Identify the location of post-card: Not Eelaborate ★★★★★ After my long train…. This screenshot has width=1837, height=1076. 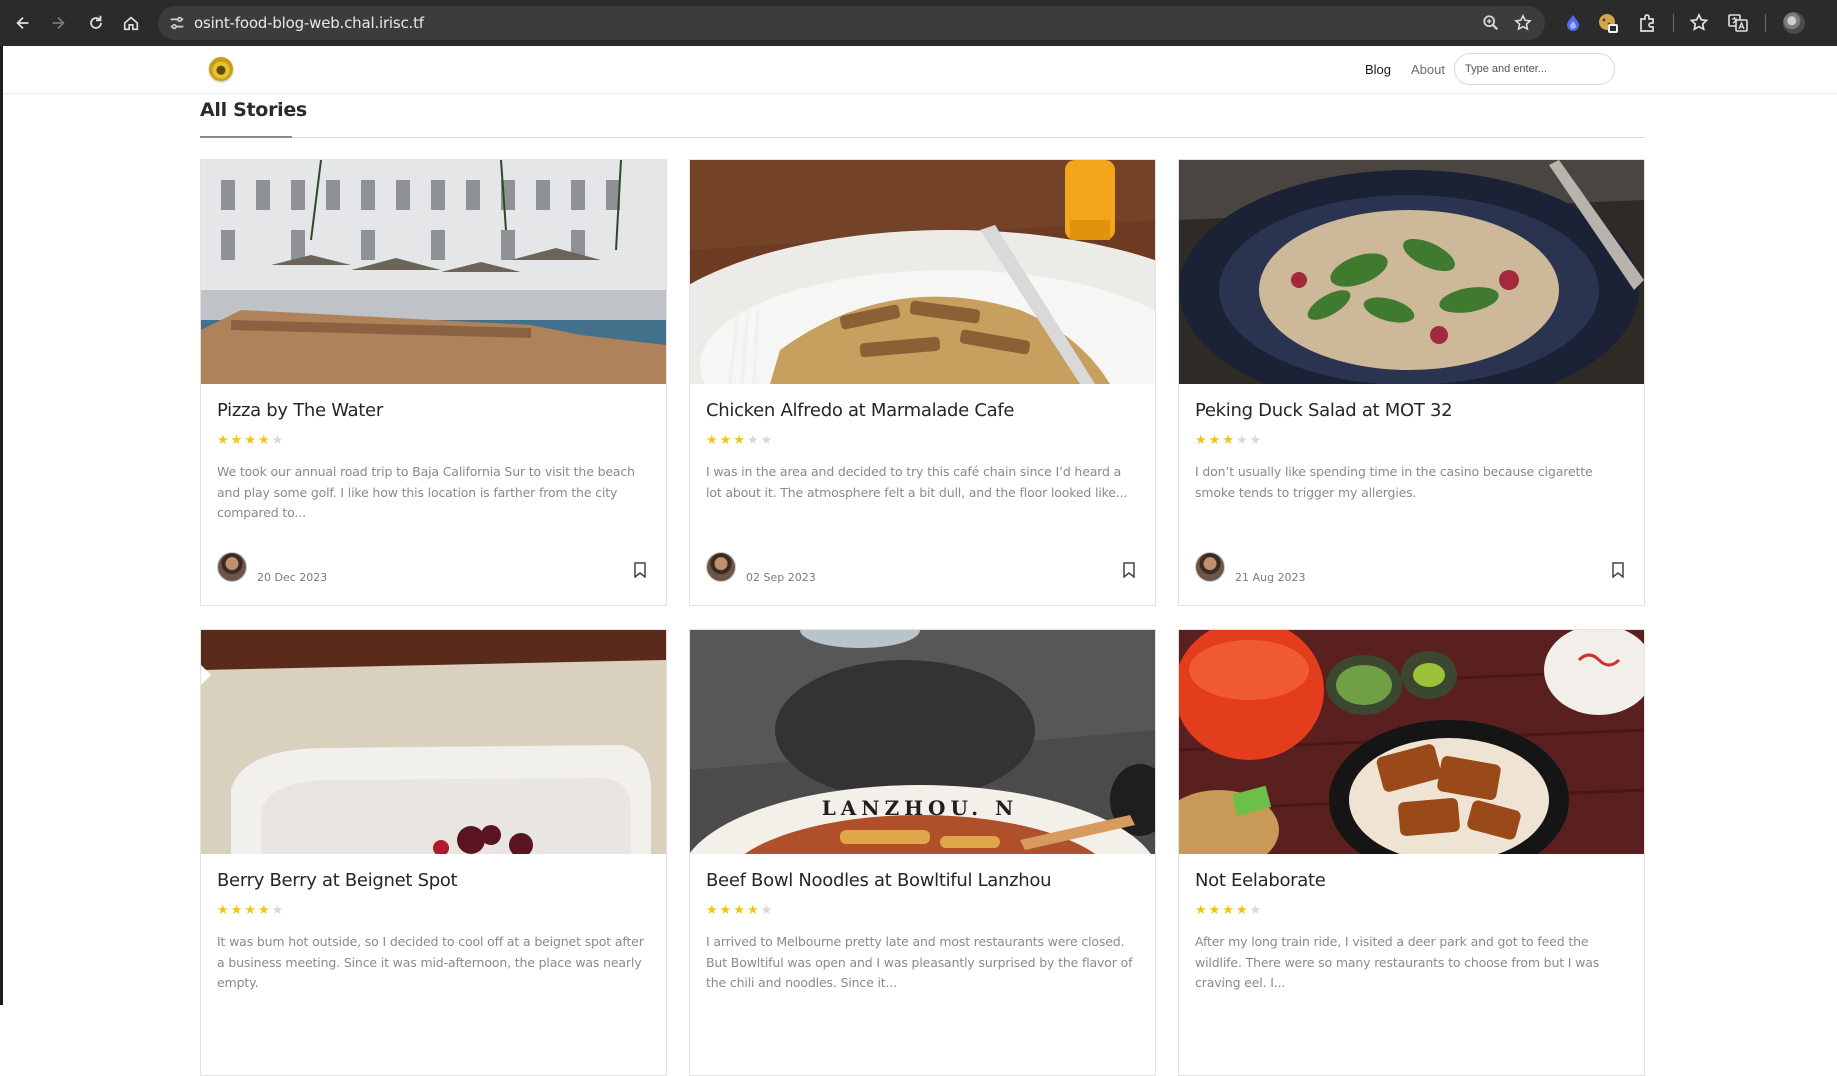
(1411, 852).